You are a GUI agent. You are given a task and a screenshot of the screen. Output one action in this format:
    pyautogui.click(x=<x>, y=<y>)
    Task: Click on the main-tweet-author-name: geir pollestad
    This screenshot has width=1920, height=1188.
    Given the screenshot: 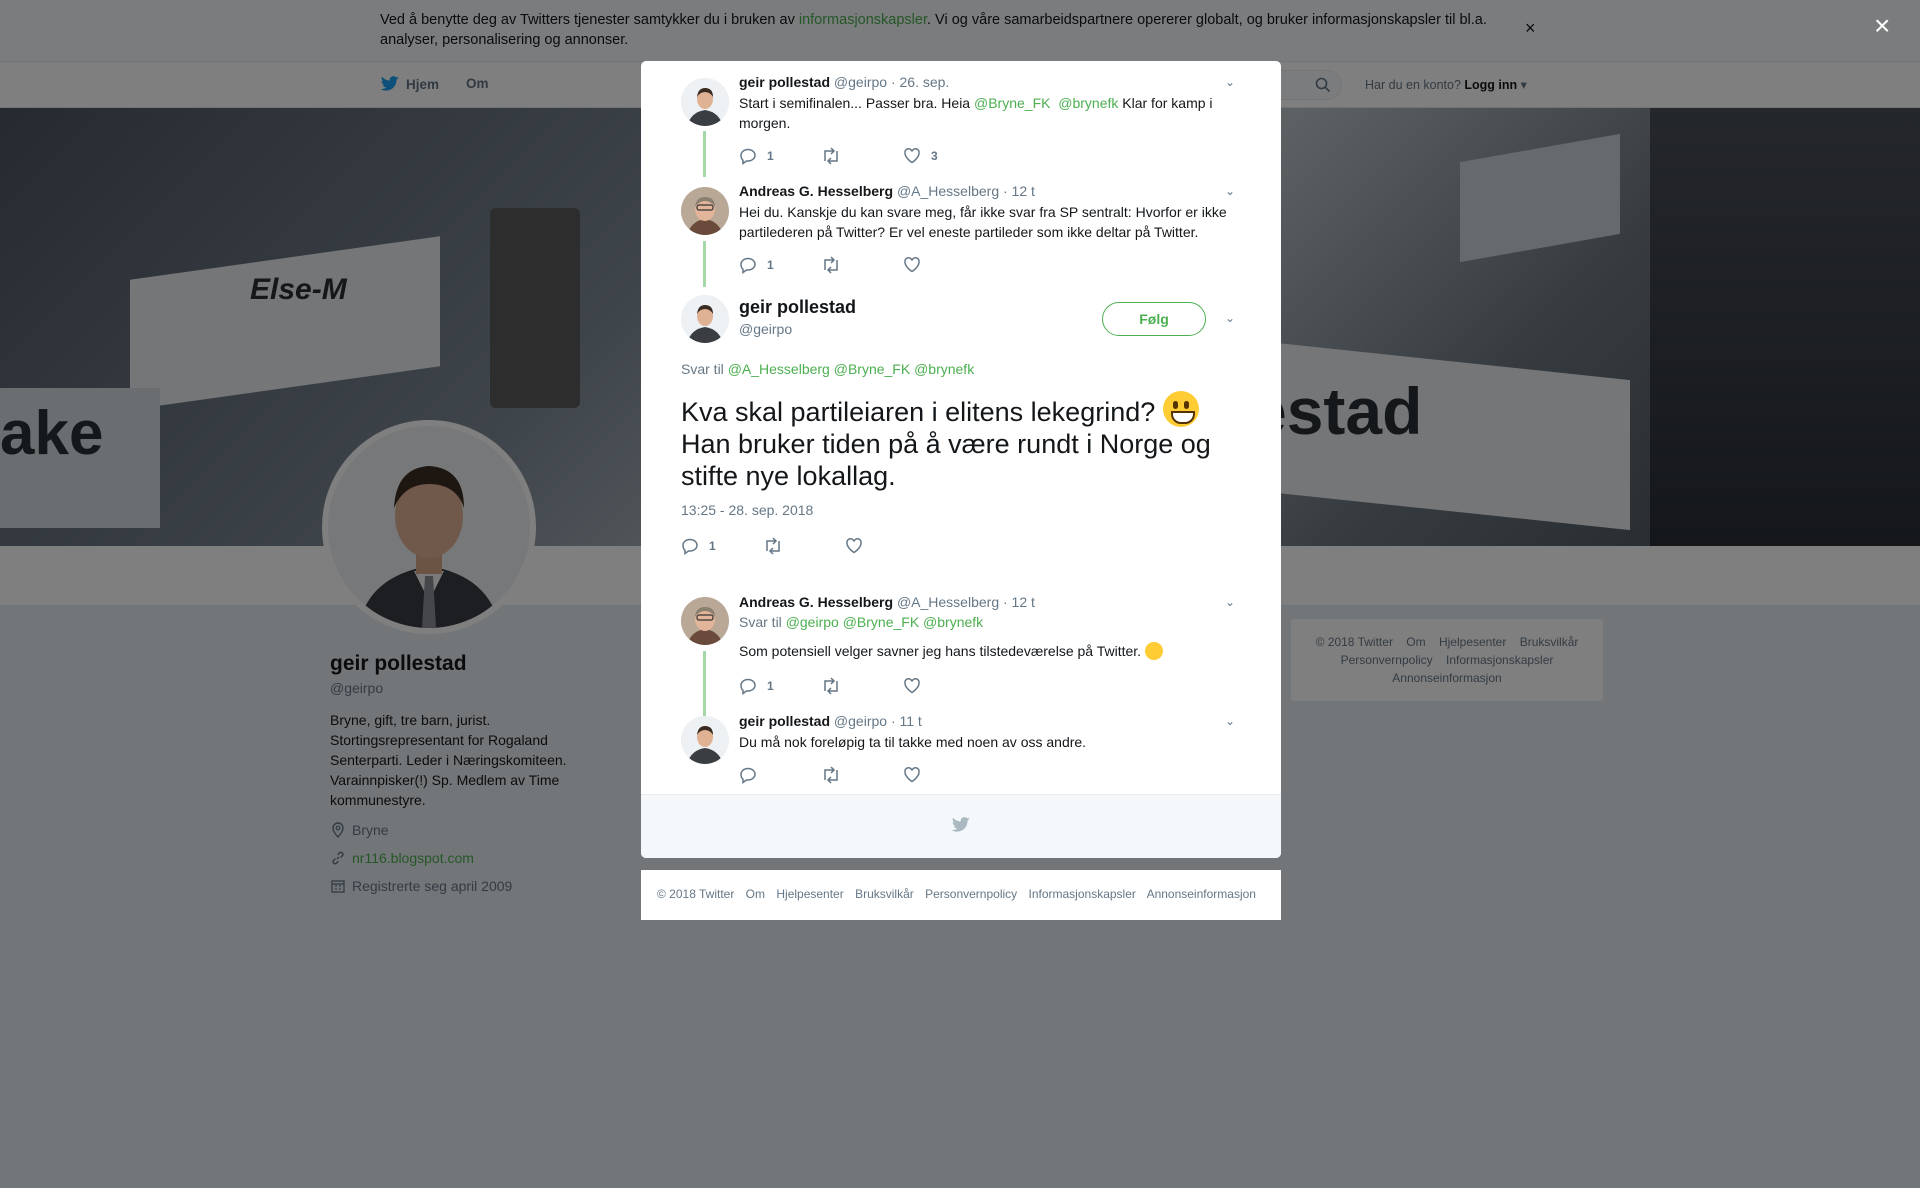 What is the action you would take?
    pyautogui.click(x=797, y=307)
    